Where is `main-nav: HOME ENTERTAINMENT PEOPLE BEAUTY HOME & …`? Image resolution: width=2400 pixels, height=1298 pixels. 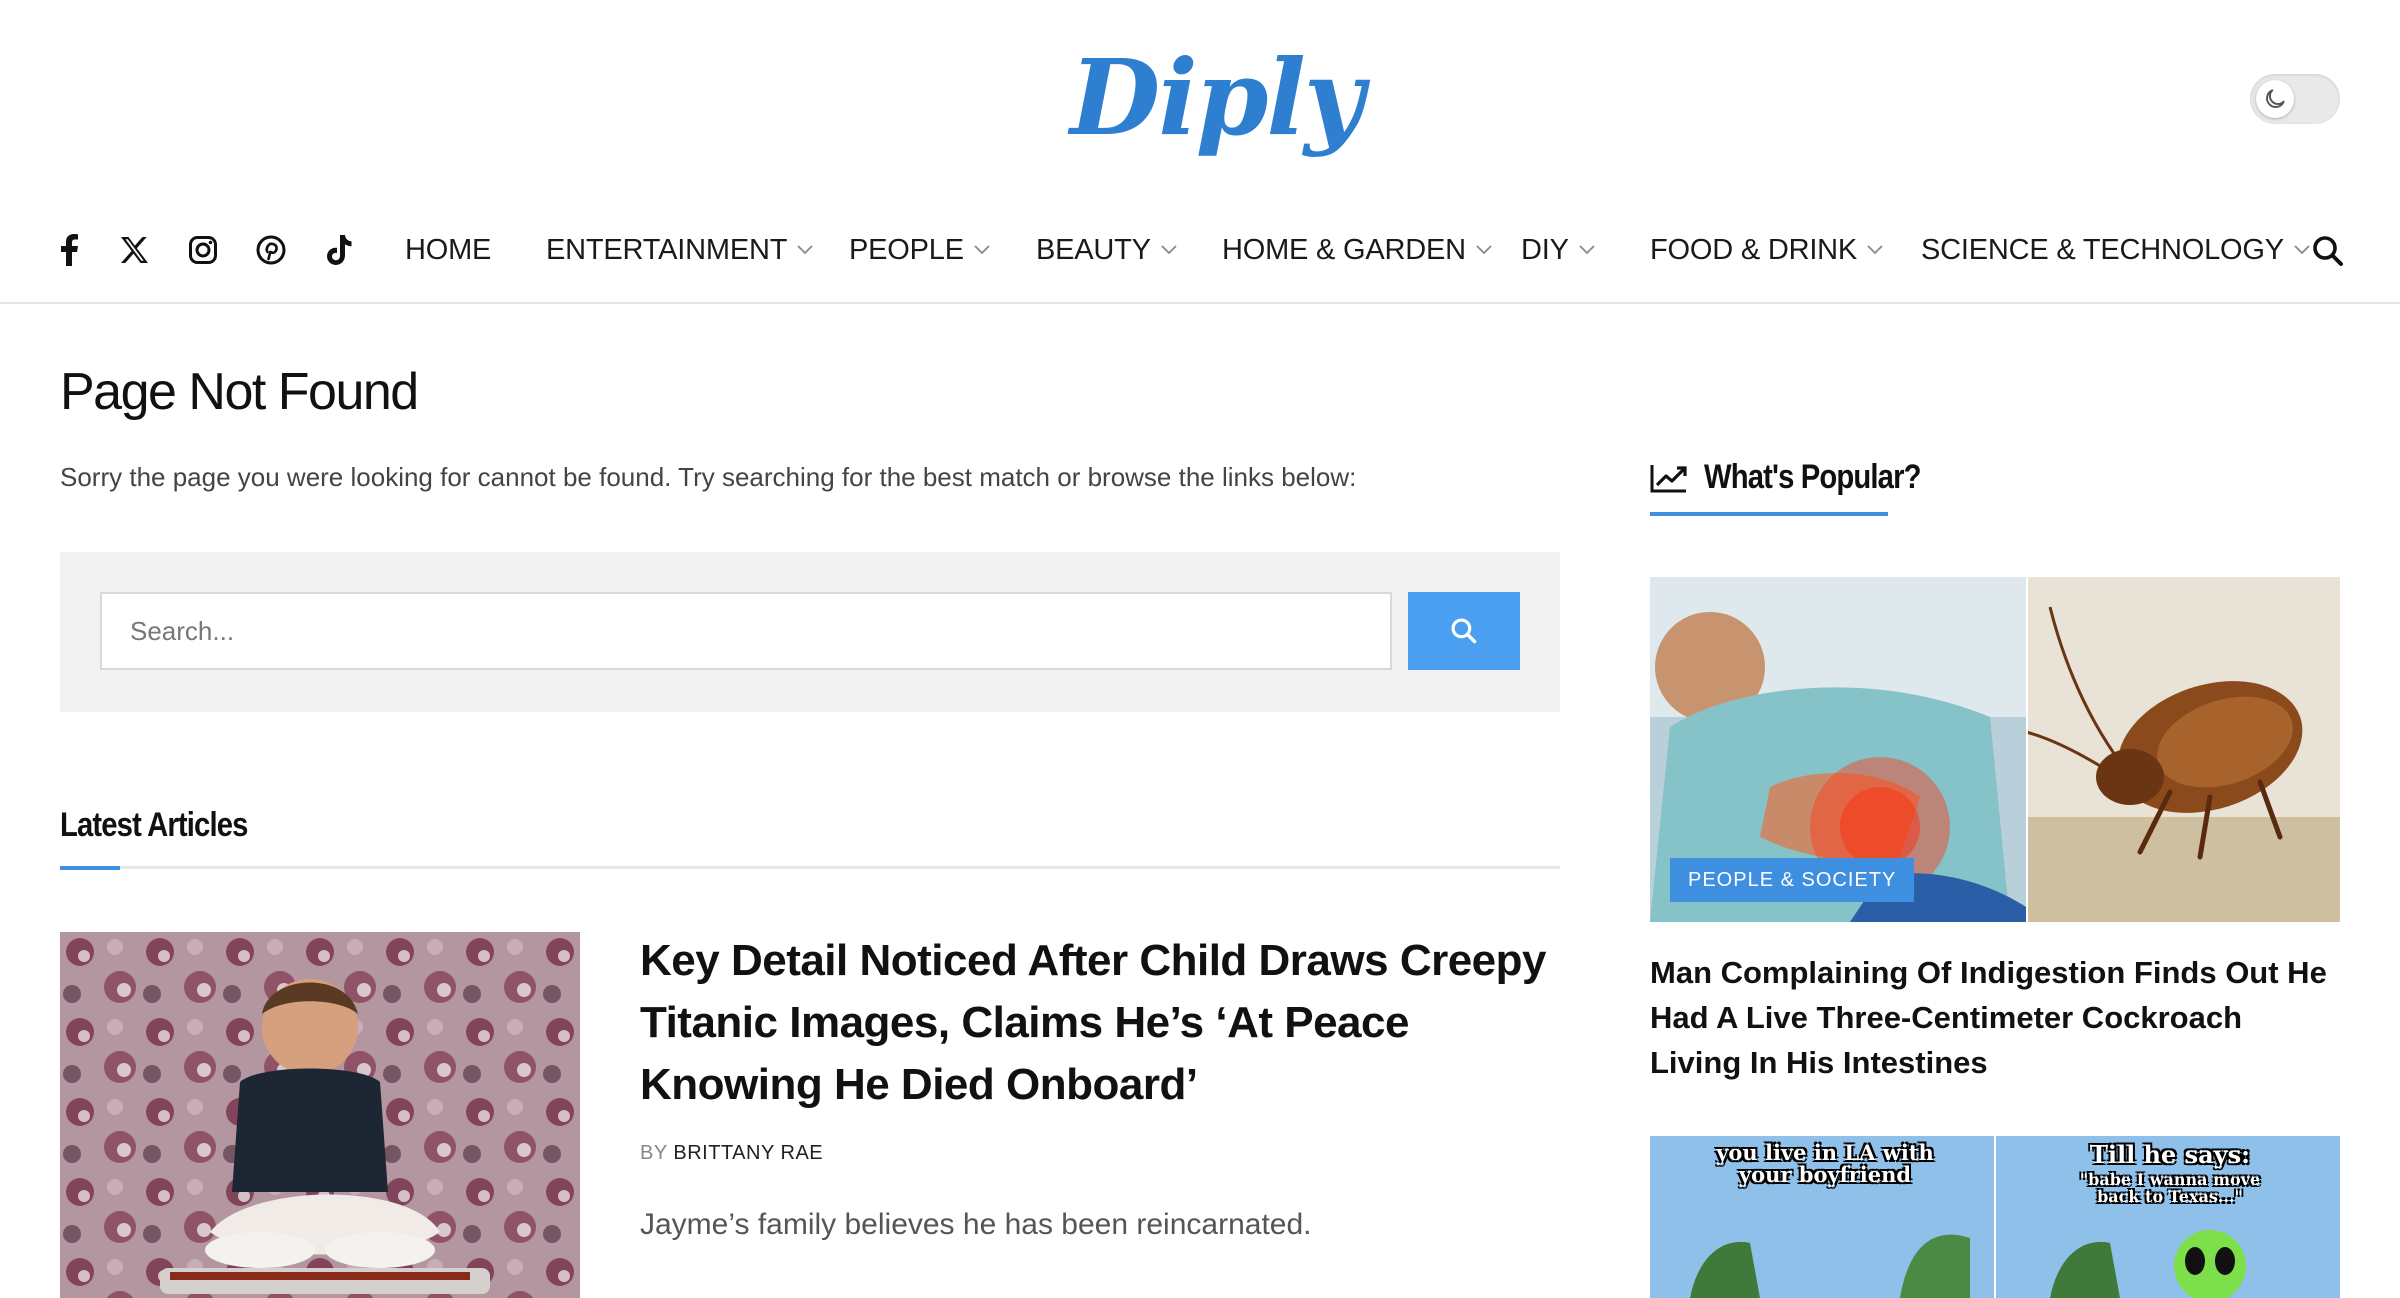
main-nav: HOME ENTERTAINMENT PEOPLE BEAUTY HOME & … is located at coordinates (1200, 262).